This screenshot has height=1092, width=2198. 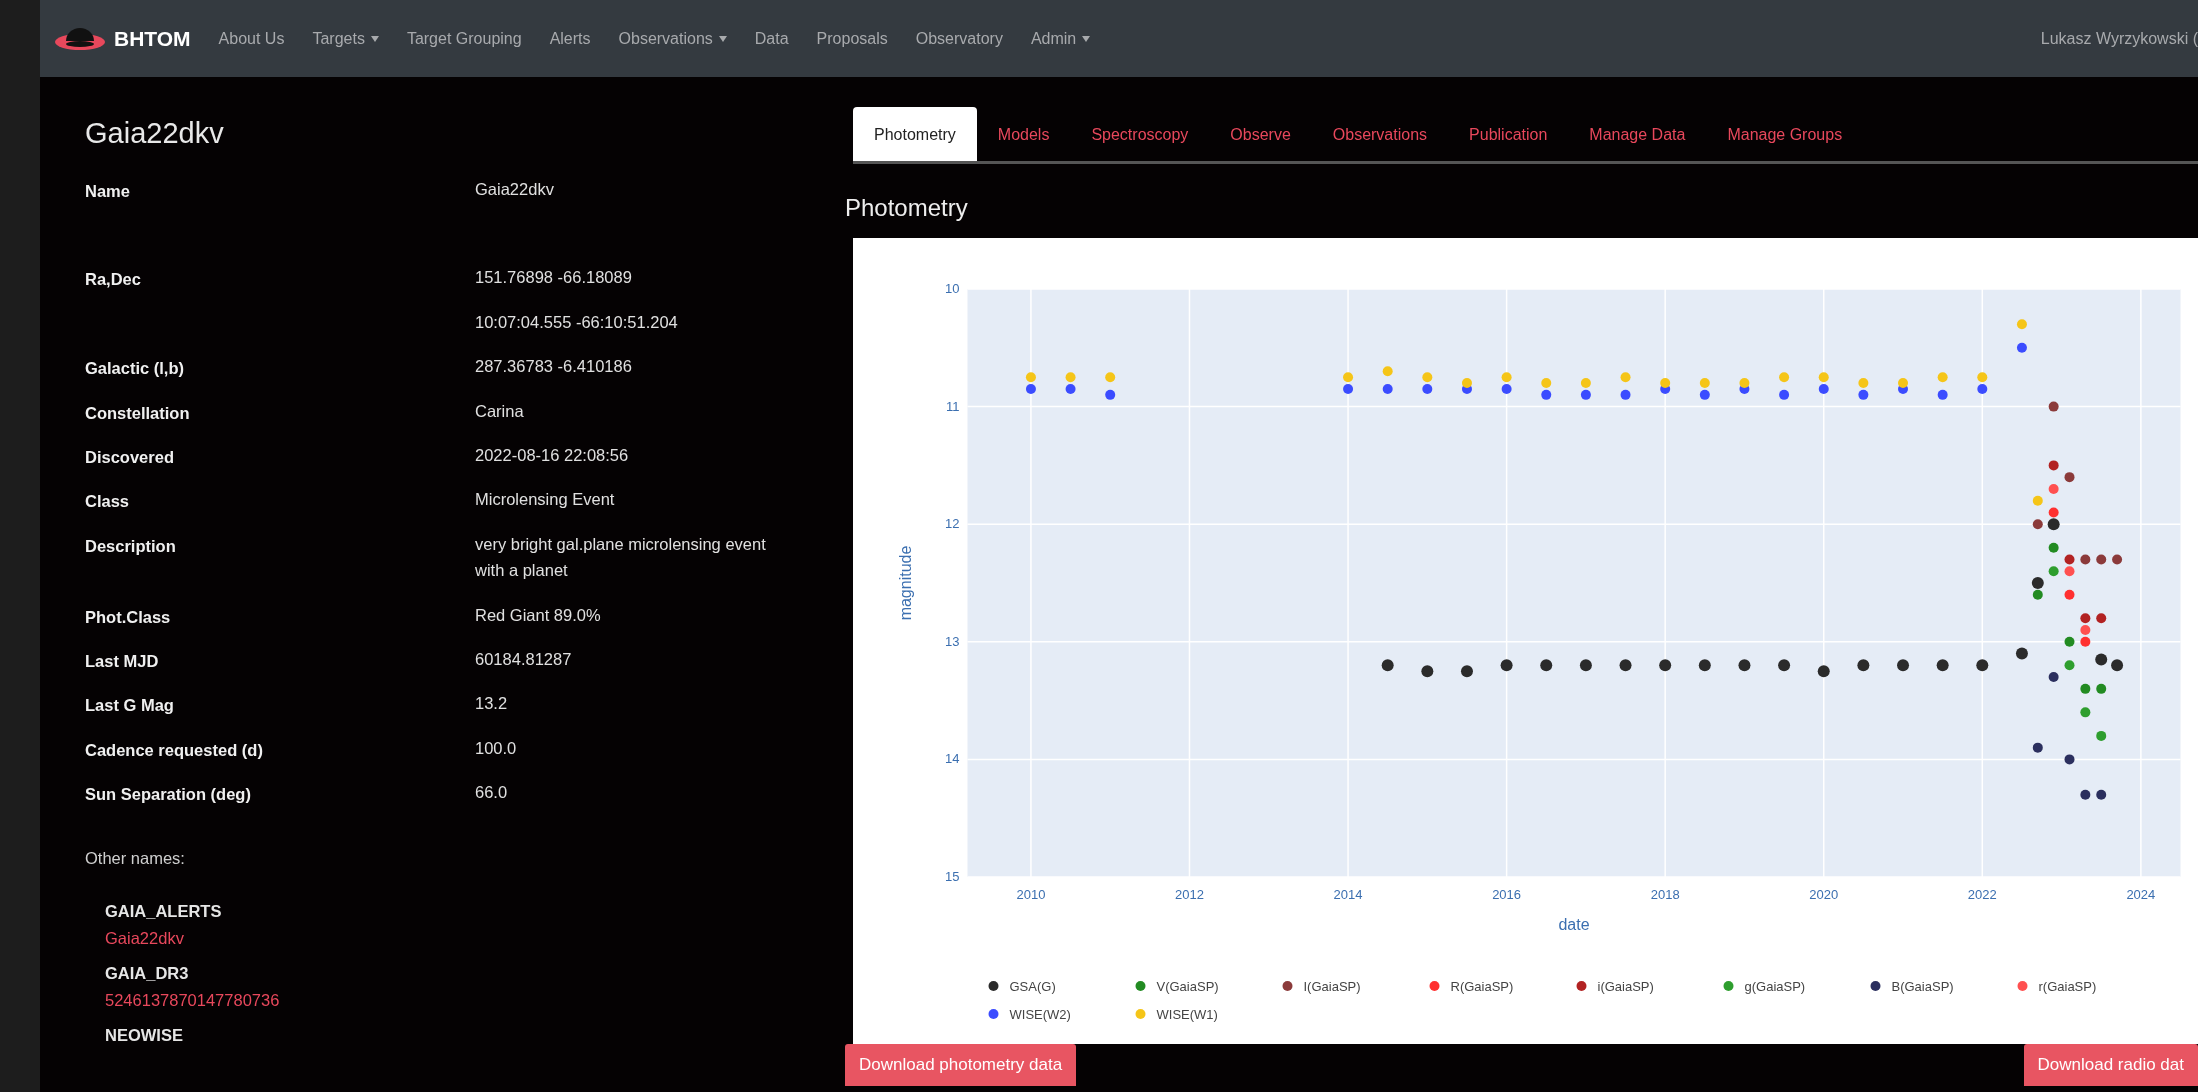 What do you see at coordinates (464, 38) in the screenshot?
I see `nav-link: Target Grouping` at bounding box center [464, 38].